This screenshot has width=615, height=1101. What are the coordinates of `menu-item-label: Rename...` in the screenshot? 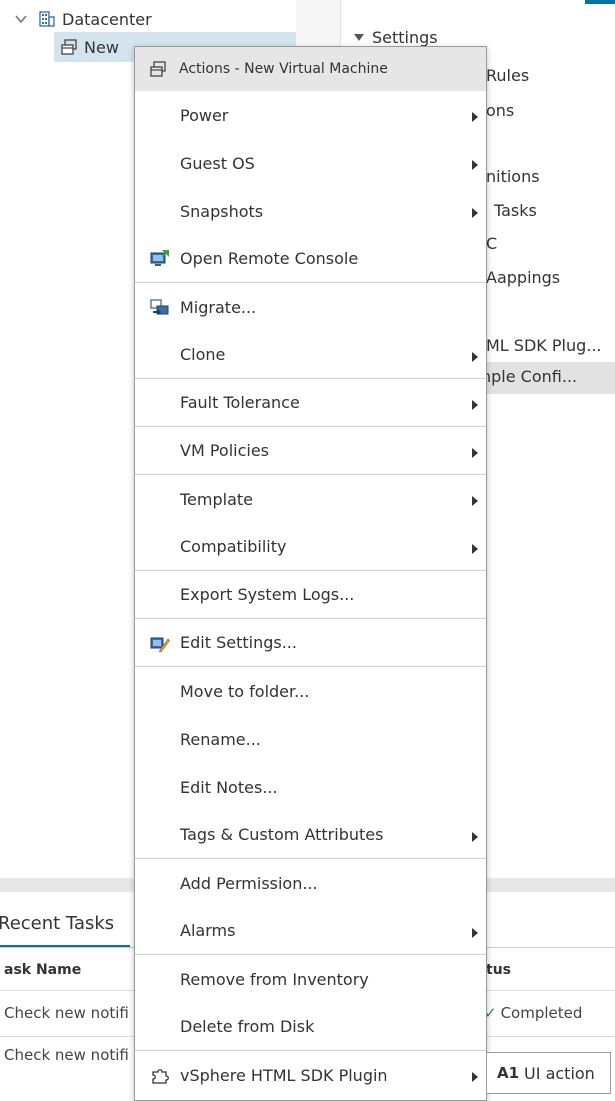 It's located at (220, 739).